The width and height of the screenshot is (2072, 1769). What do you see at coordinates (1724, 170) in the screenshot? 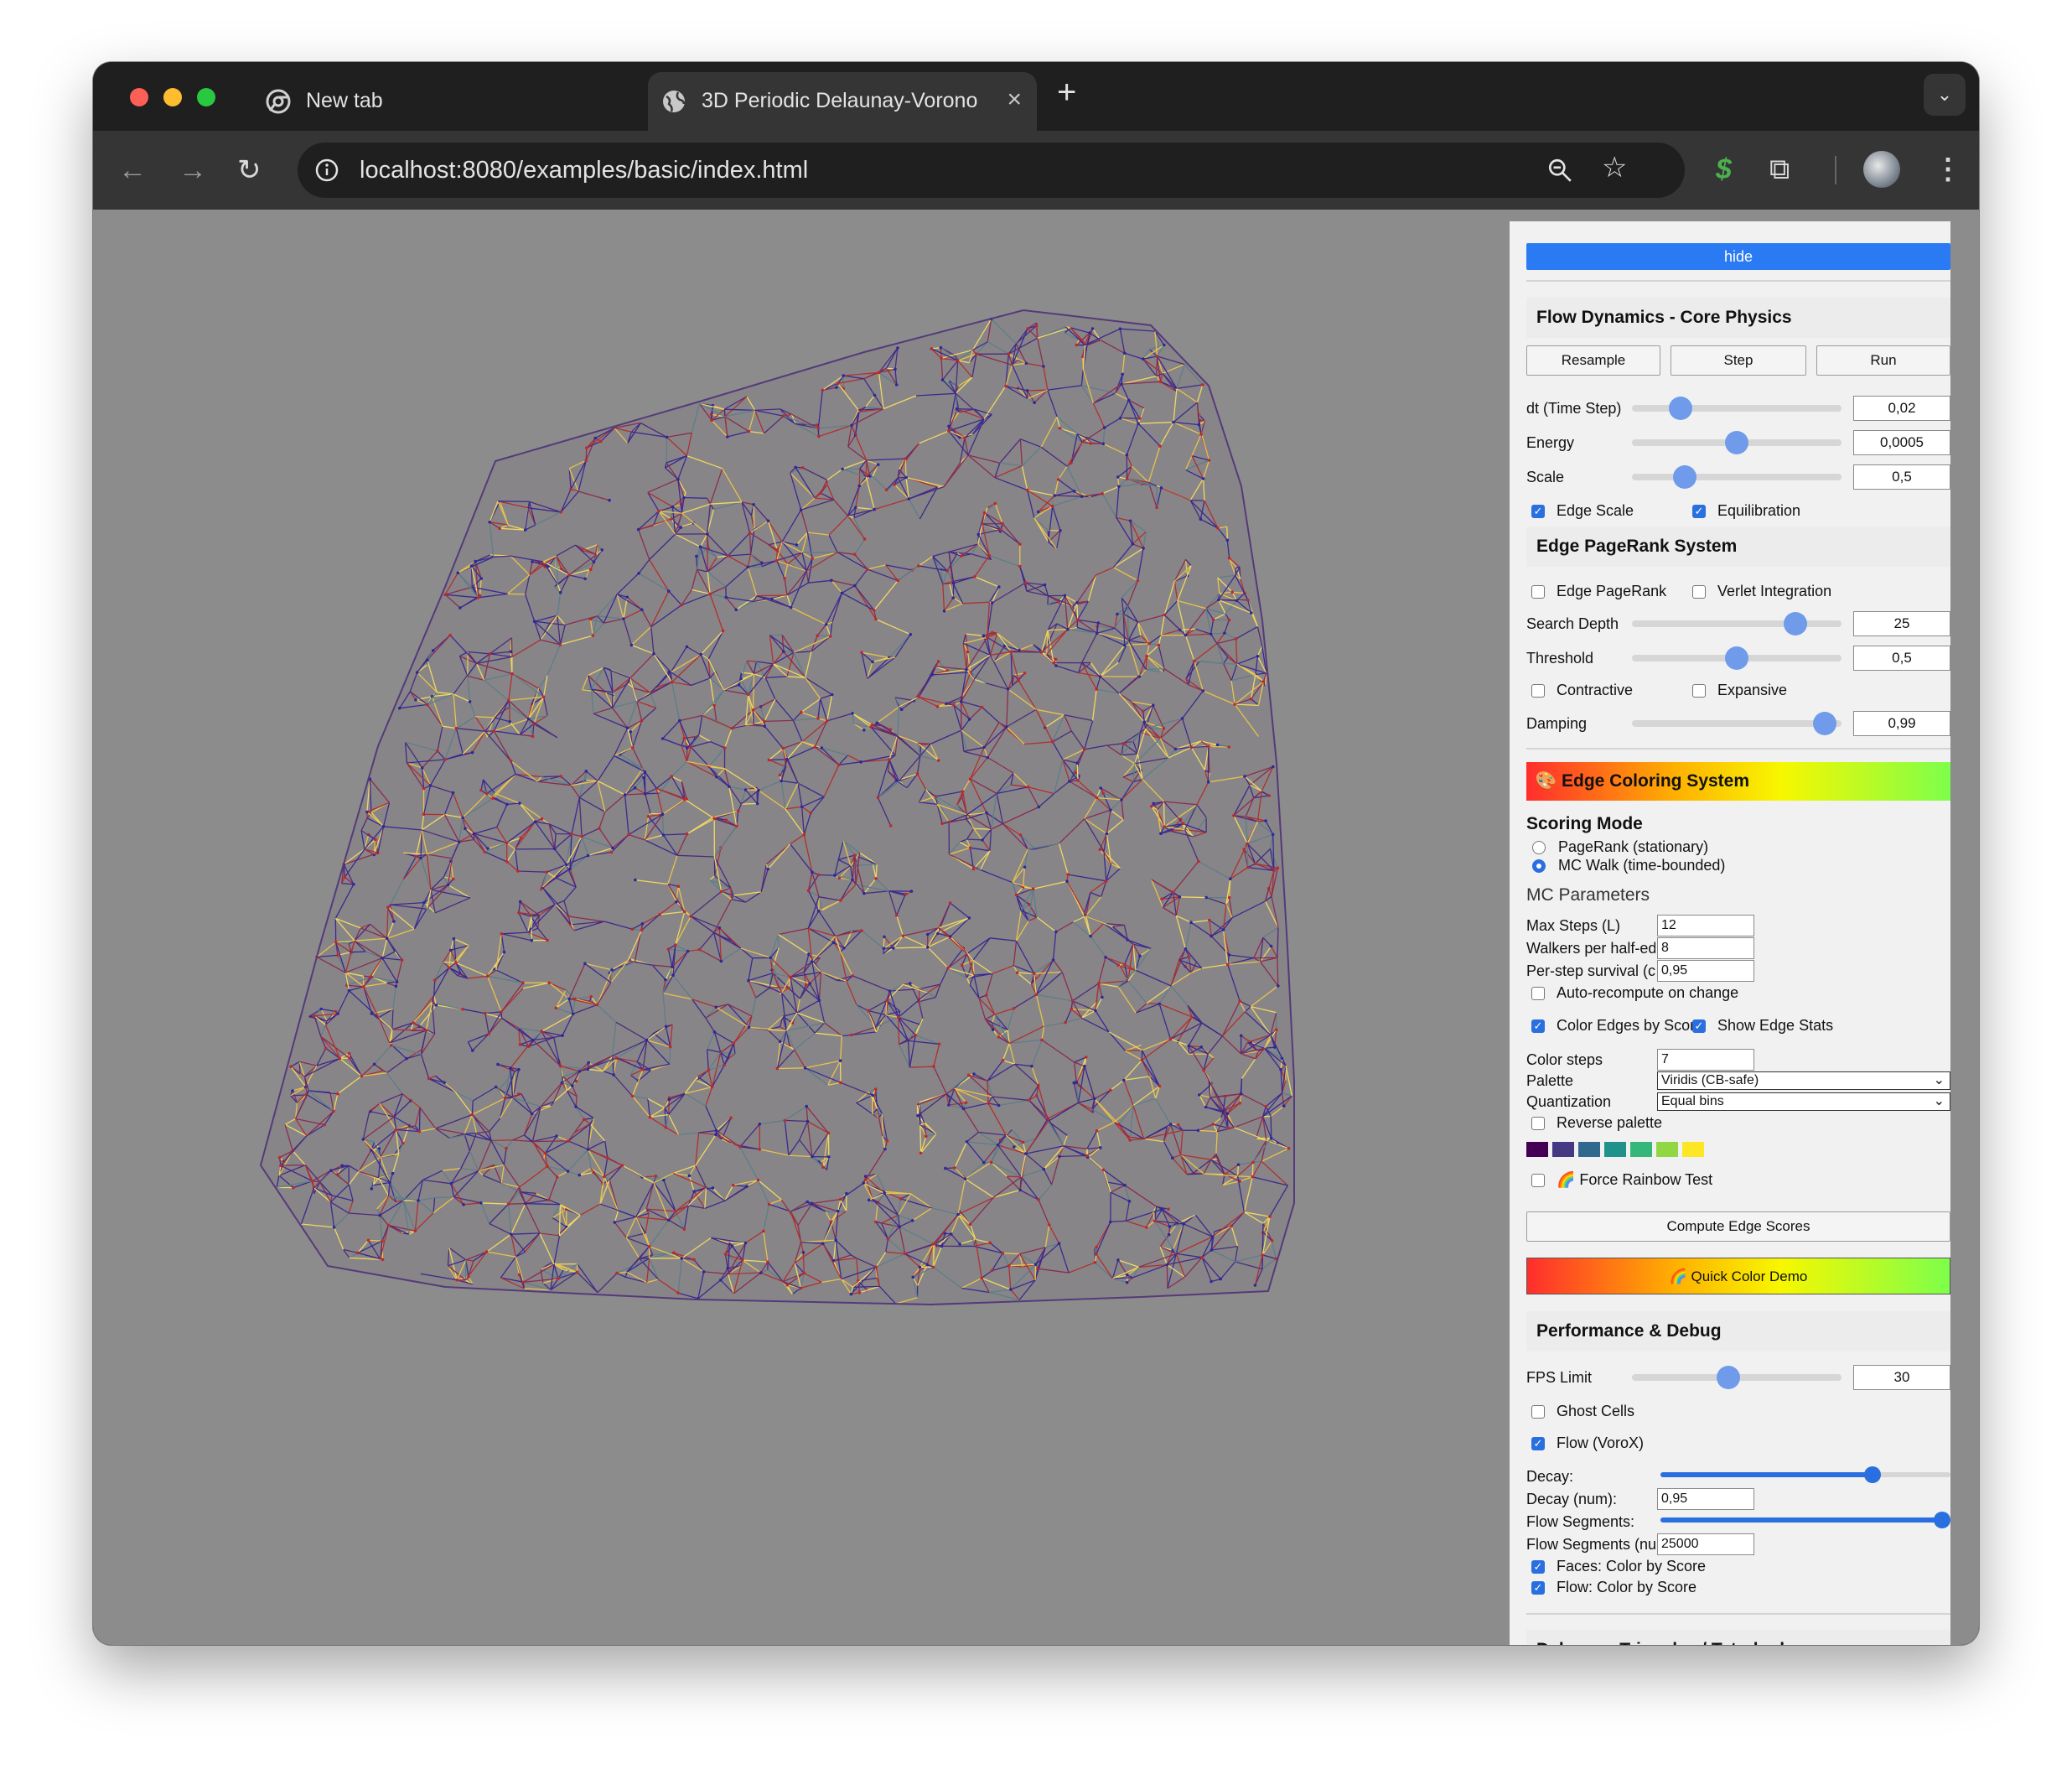
I see `extension-icon: $` at bounding box center [1724, 170].